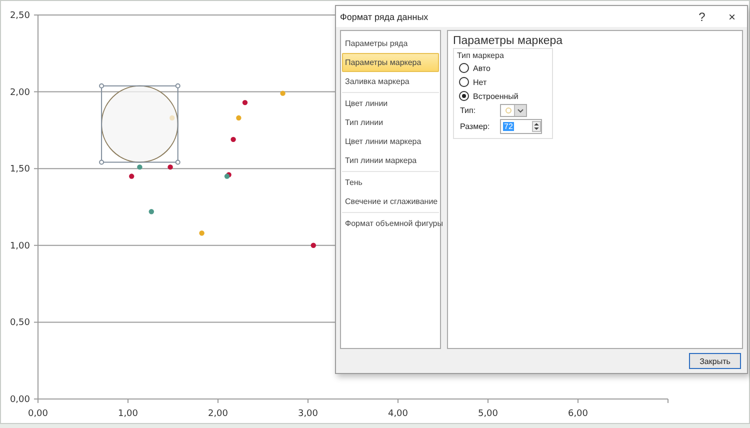 The height and width of the screenshot is (428, 750). Describe the element at coordinates (390, 62) in the screenshot. I see `category-item: Параметры маркера` at that location.